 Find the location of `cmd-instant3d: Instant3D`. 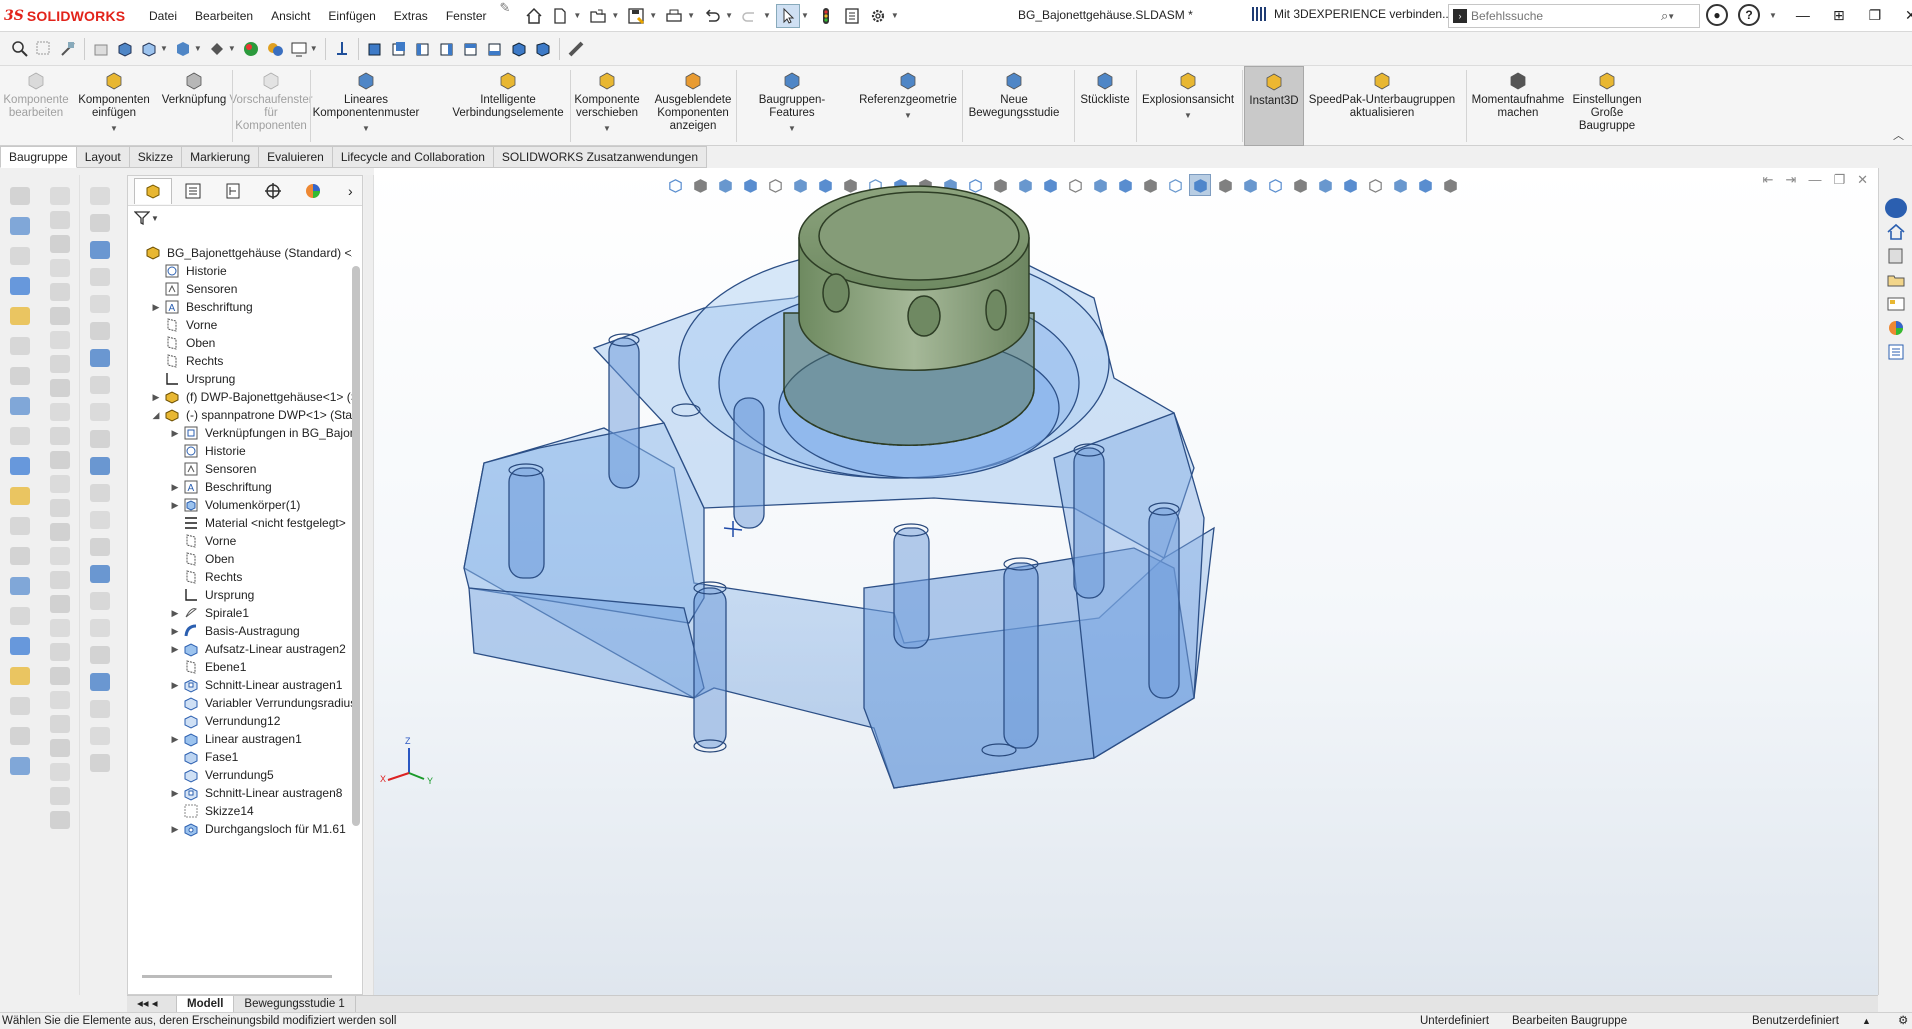

cmd-instant3d: Instant3D is located at coordinates (1274, 106).